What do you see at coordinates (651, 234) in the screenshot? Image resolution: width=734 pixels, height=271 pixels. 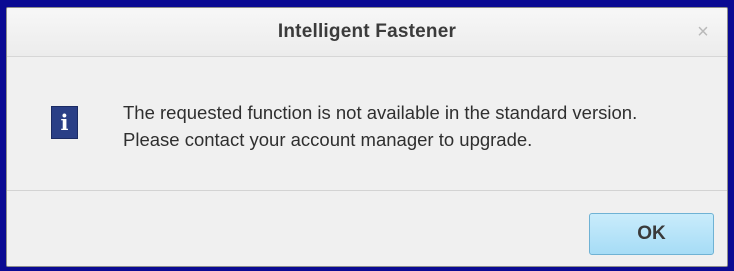 I see `ok-button: OK` at bounding box center [651, 234].